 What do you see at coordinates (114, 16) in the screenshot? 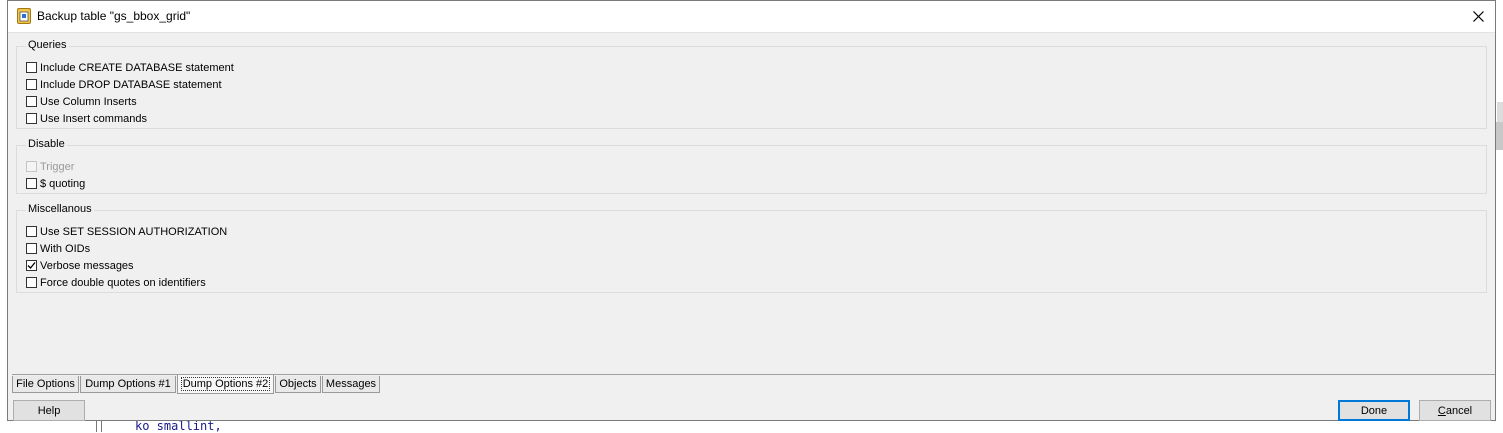
I see `dialog-title: Backup table "gs_bbox_grid"` at bounding box center [114, 16].